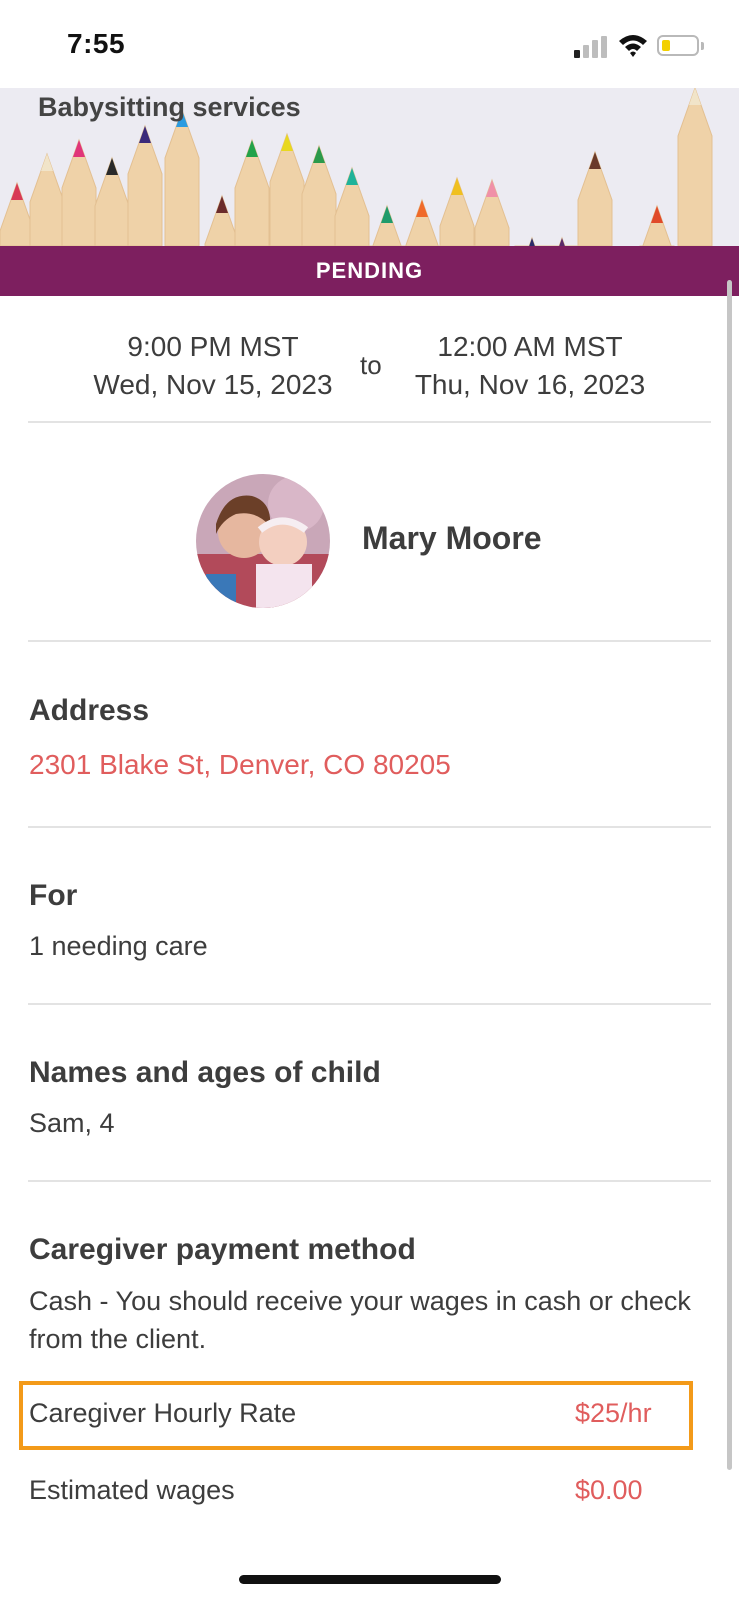  I want to click on estimated-wages-value: $0.00, so click(609, 1490).